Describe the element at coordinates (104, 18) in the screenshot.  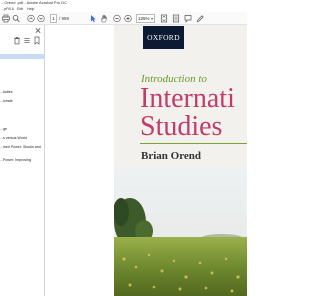
I see `hand-icon` at that location.